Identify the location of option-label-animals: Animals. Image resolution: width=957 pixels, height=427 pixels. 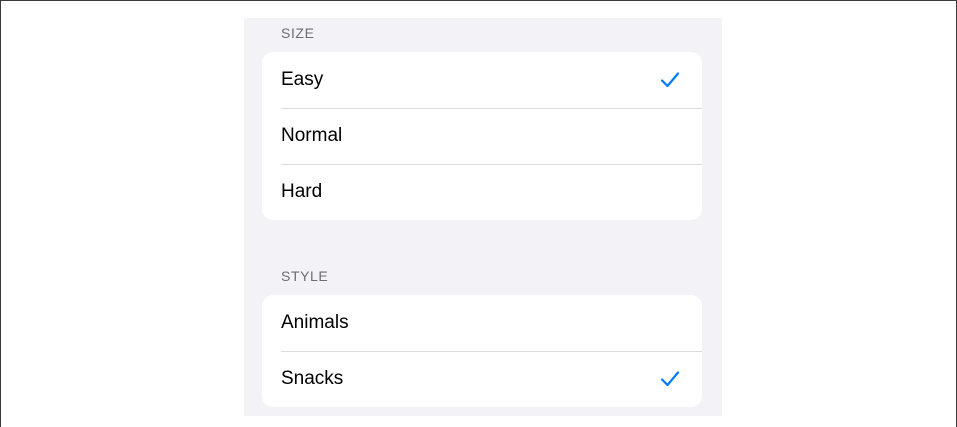
(315, 322).